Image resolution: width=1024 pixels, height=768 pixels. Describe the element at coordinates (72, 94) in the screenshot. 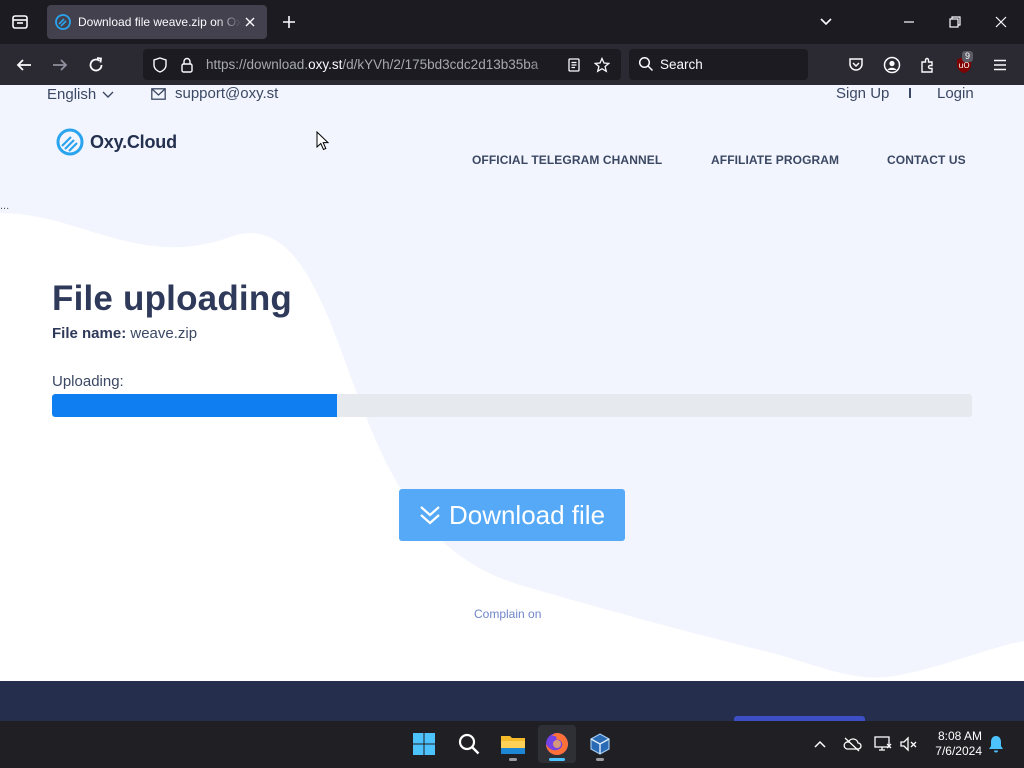

I see `language-label: English` at that location.